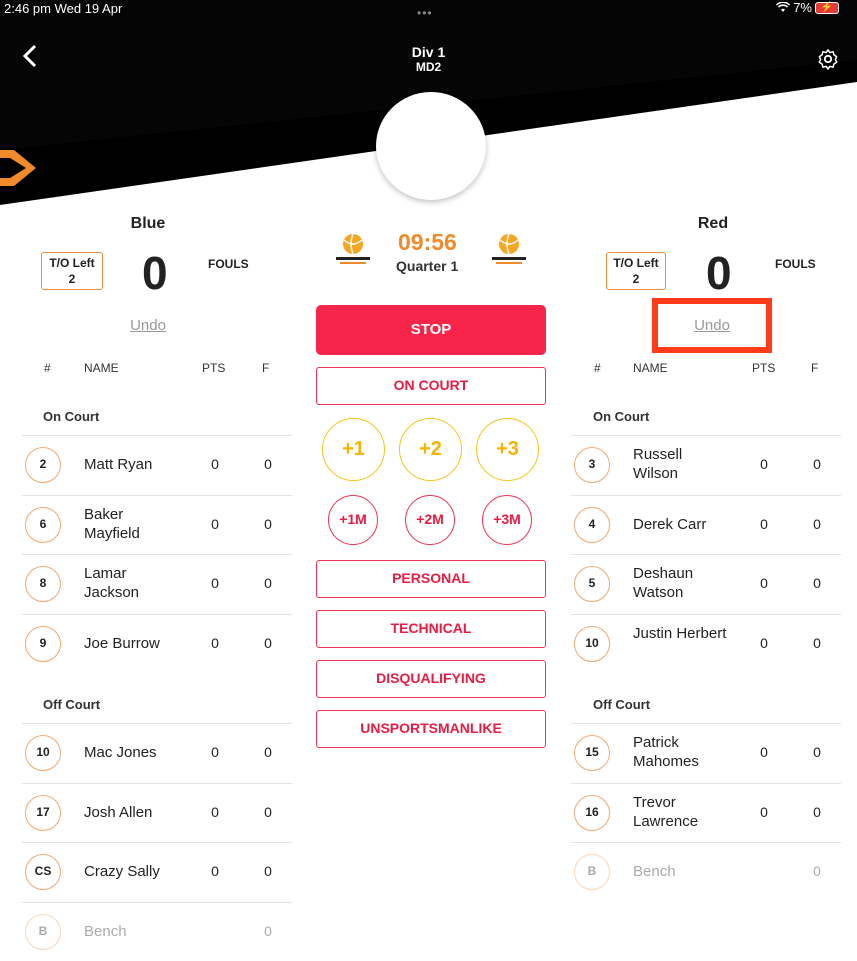  What do you see at coordinates (658, 464) in the screenshot?
I see `player-name: Russell Wilson` at bounding box center [658, 464].